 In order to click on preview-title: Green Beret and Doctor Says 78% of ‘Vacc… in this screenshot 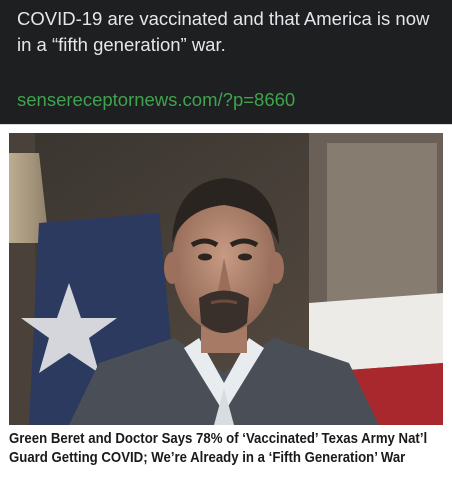, I will do `click(226, 448)`.